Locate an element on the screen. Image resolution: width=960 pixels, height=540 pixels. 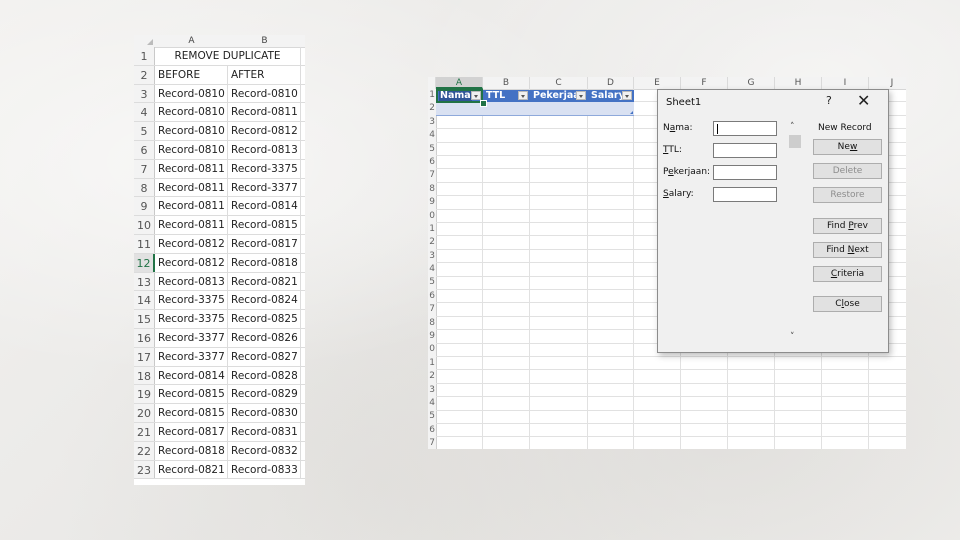
header-cell-after: AFTER is located at coordinates (264, 74).